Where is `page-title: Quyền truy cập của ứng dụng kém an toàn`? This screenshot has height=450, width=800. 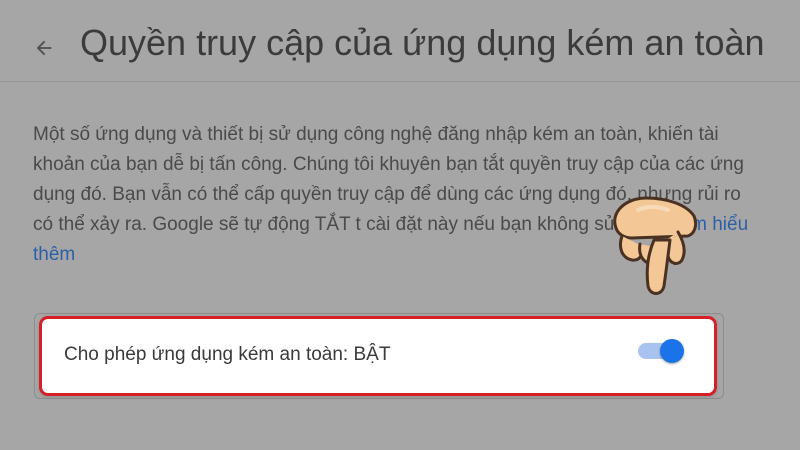
page-title: Quyền truy cập của ứng dụng kém an toàn is located at coordinates (422, 42).